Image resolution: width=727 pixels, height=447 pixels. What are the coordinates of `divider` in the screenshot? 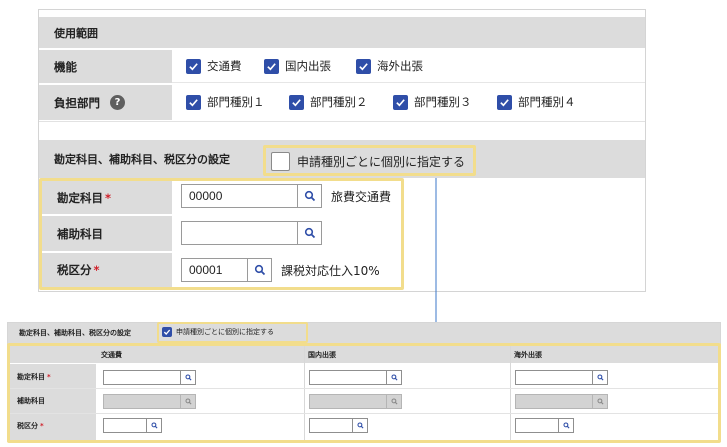 It's located at (342, 121).